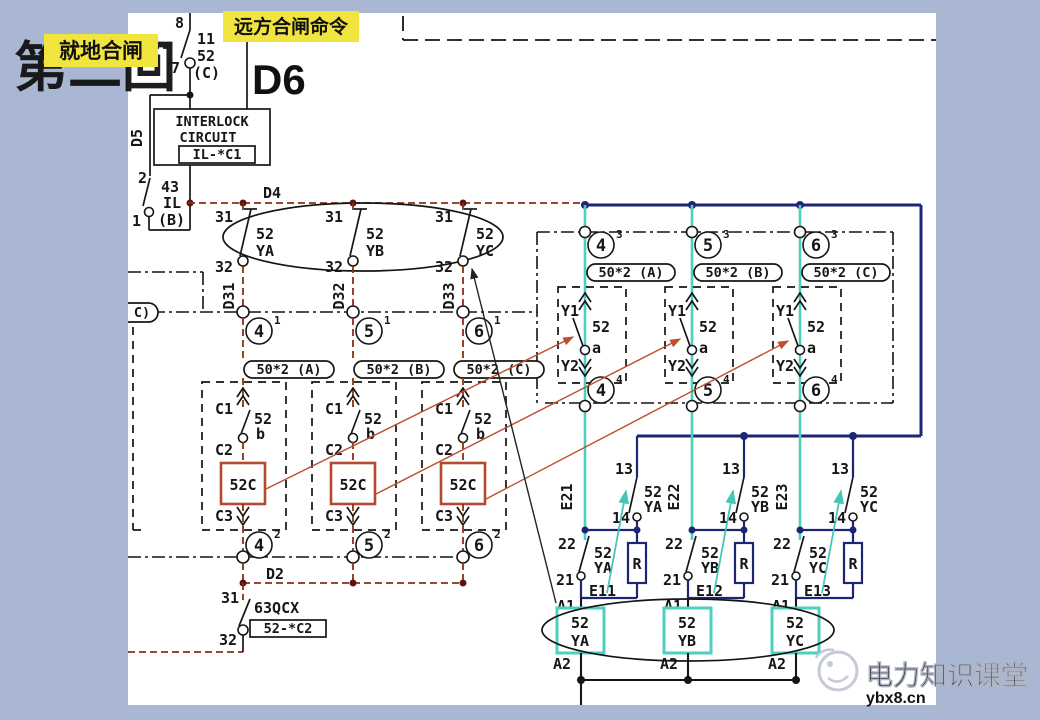 Image resolution: width=1040 pixels, height=720 pixels. I want to click on remote-close-label: 远方合闸命令, so click(291, 26).